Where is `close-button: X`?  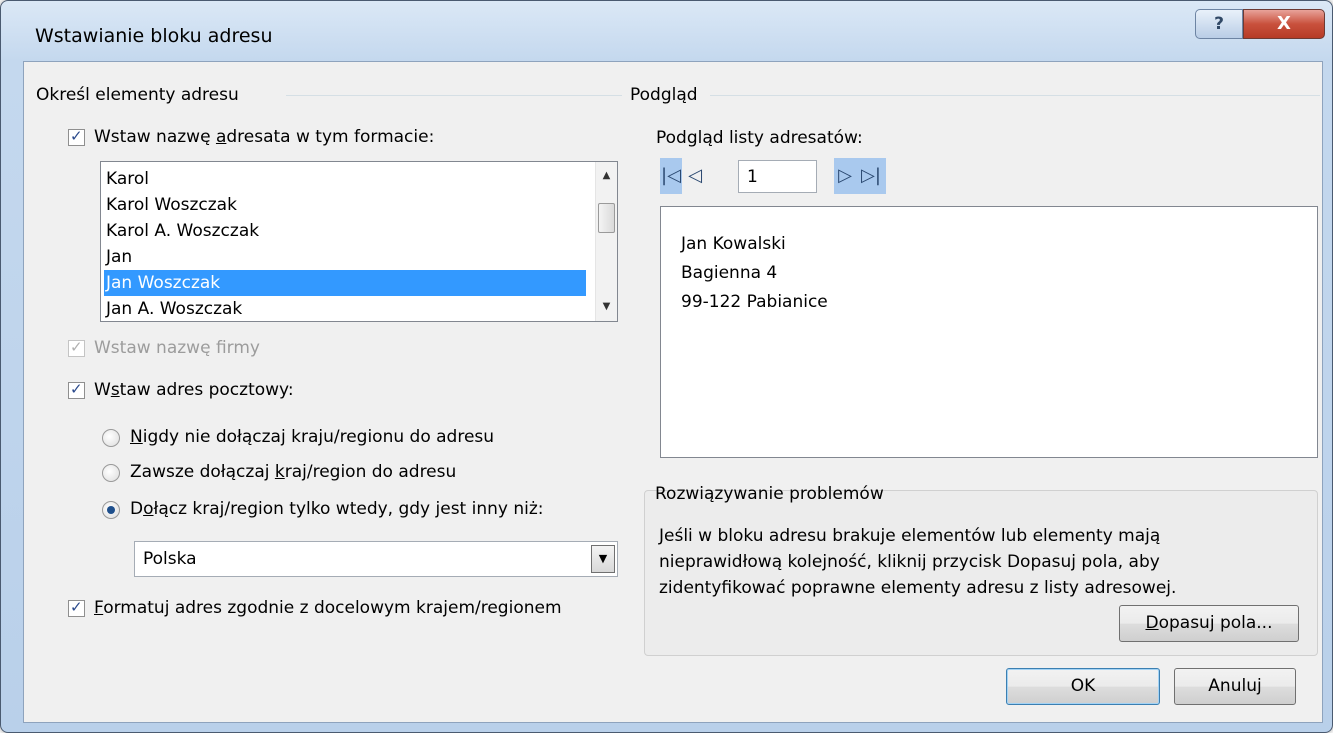
close-button: X is located at coordinates (1284, 24).